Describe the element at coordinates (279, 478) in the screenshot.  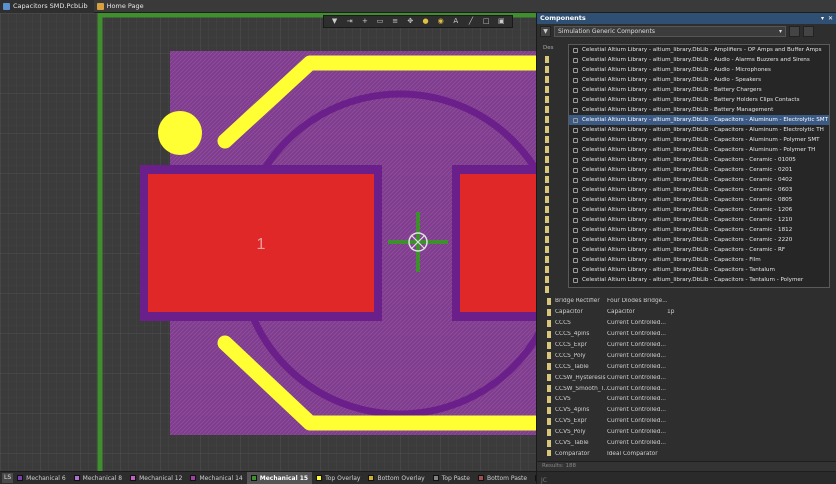
I see `layer-tab: Mechanical 15` at that location.